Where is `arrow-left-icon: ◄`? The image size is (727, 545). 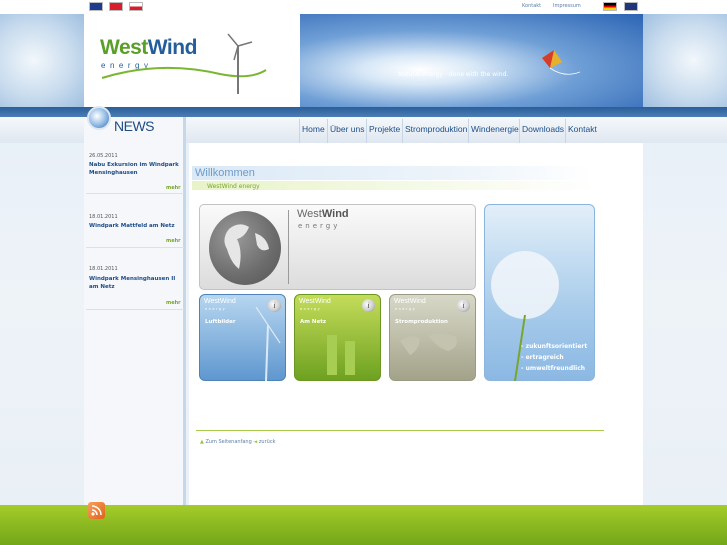 arrow-left-icon: ◄ is located at coordinates (255, 442).